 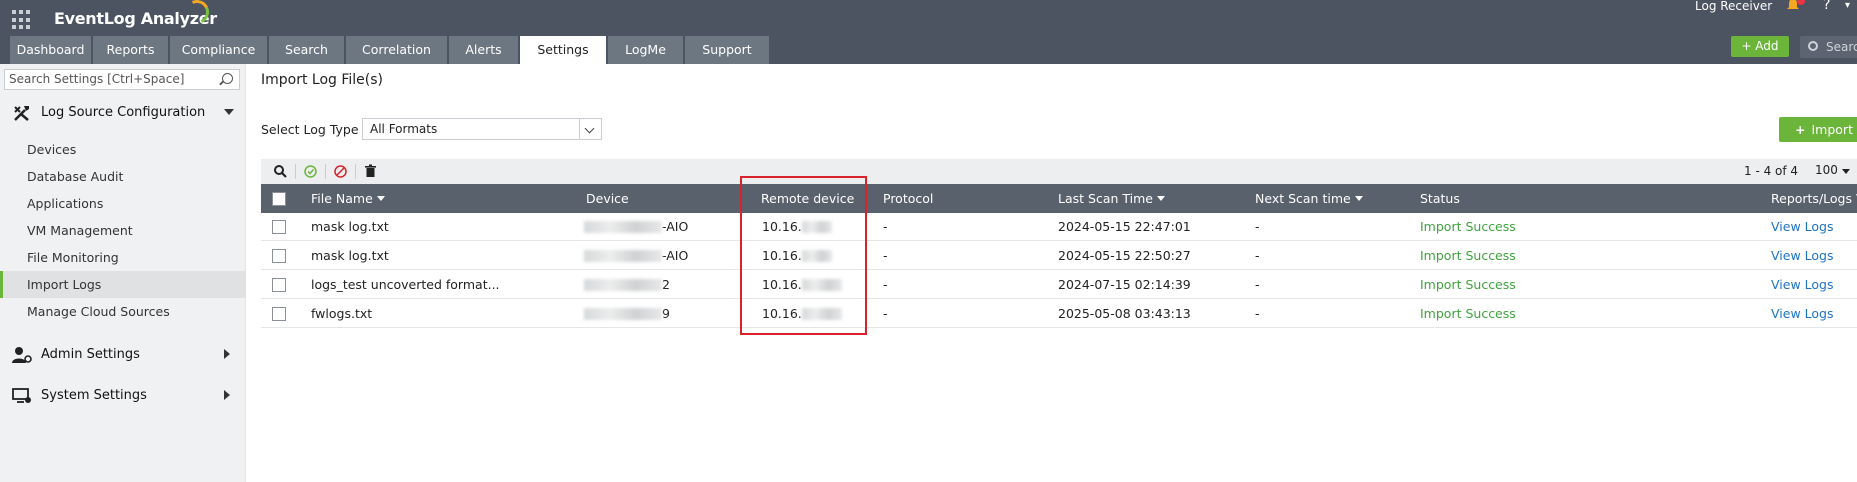 I want to click on page-title: Import Log File(s), so click(x=322, y=80).